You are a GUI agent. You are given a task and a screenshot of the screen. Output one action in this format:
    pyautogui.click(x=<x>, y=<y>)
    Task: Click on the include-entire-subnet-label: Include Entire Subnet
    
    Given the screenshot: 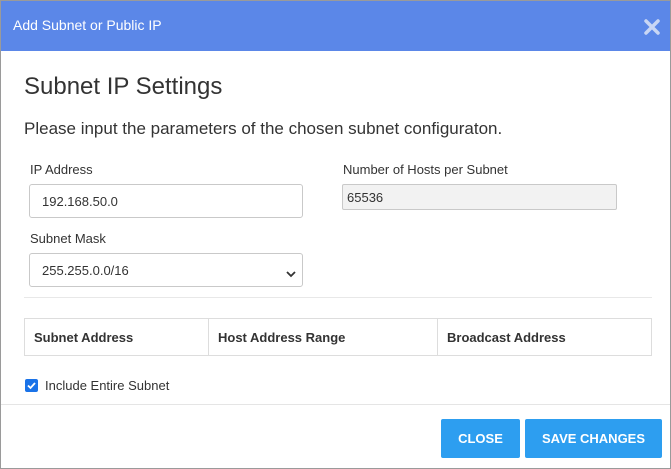 What is the action you would take?
    pyautogui.click(x=107, y=385)
    